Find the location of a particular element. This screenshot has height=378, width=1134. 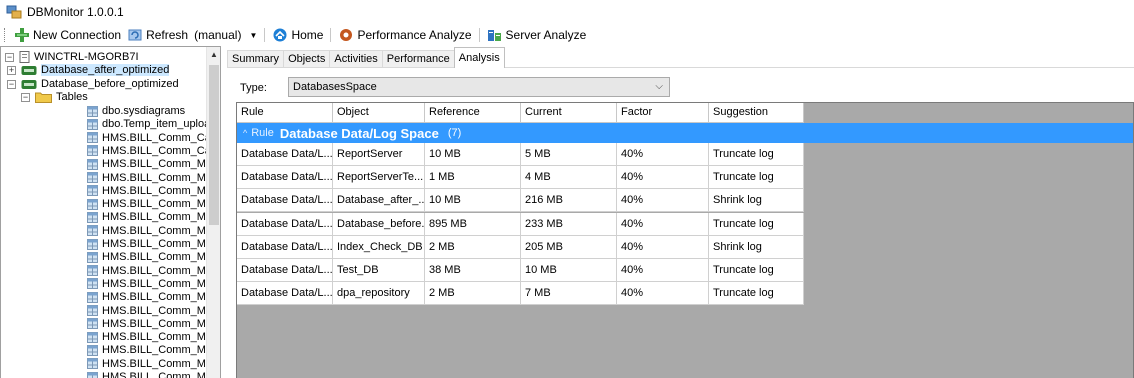

tree-node-database: − Database_before_optimized is located at coordinates (93, 84).